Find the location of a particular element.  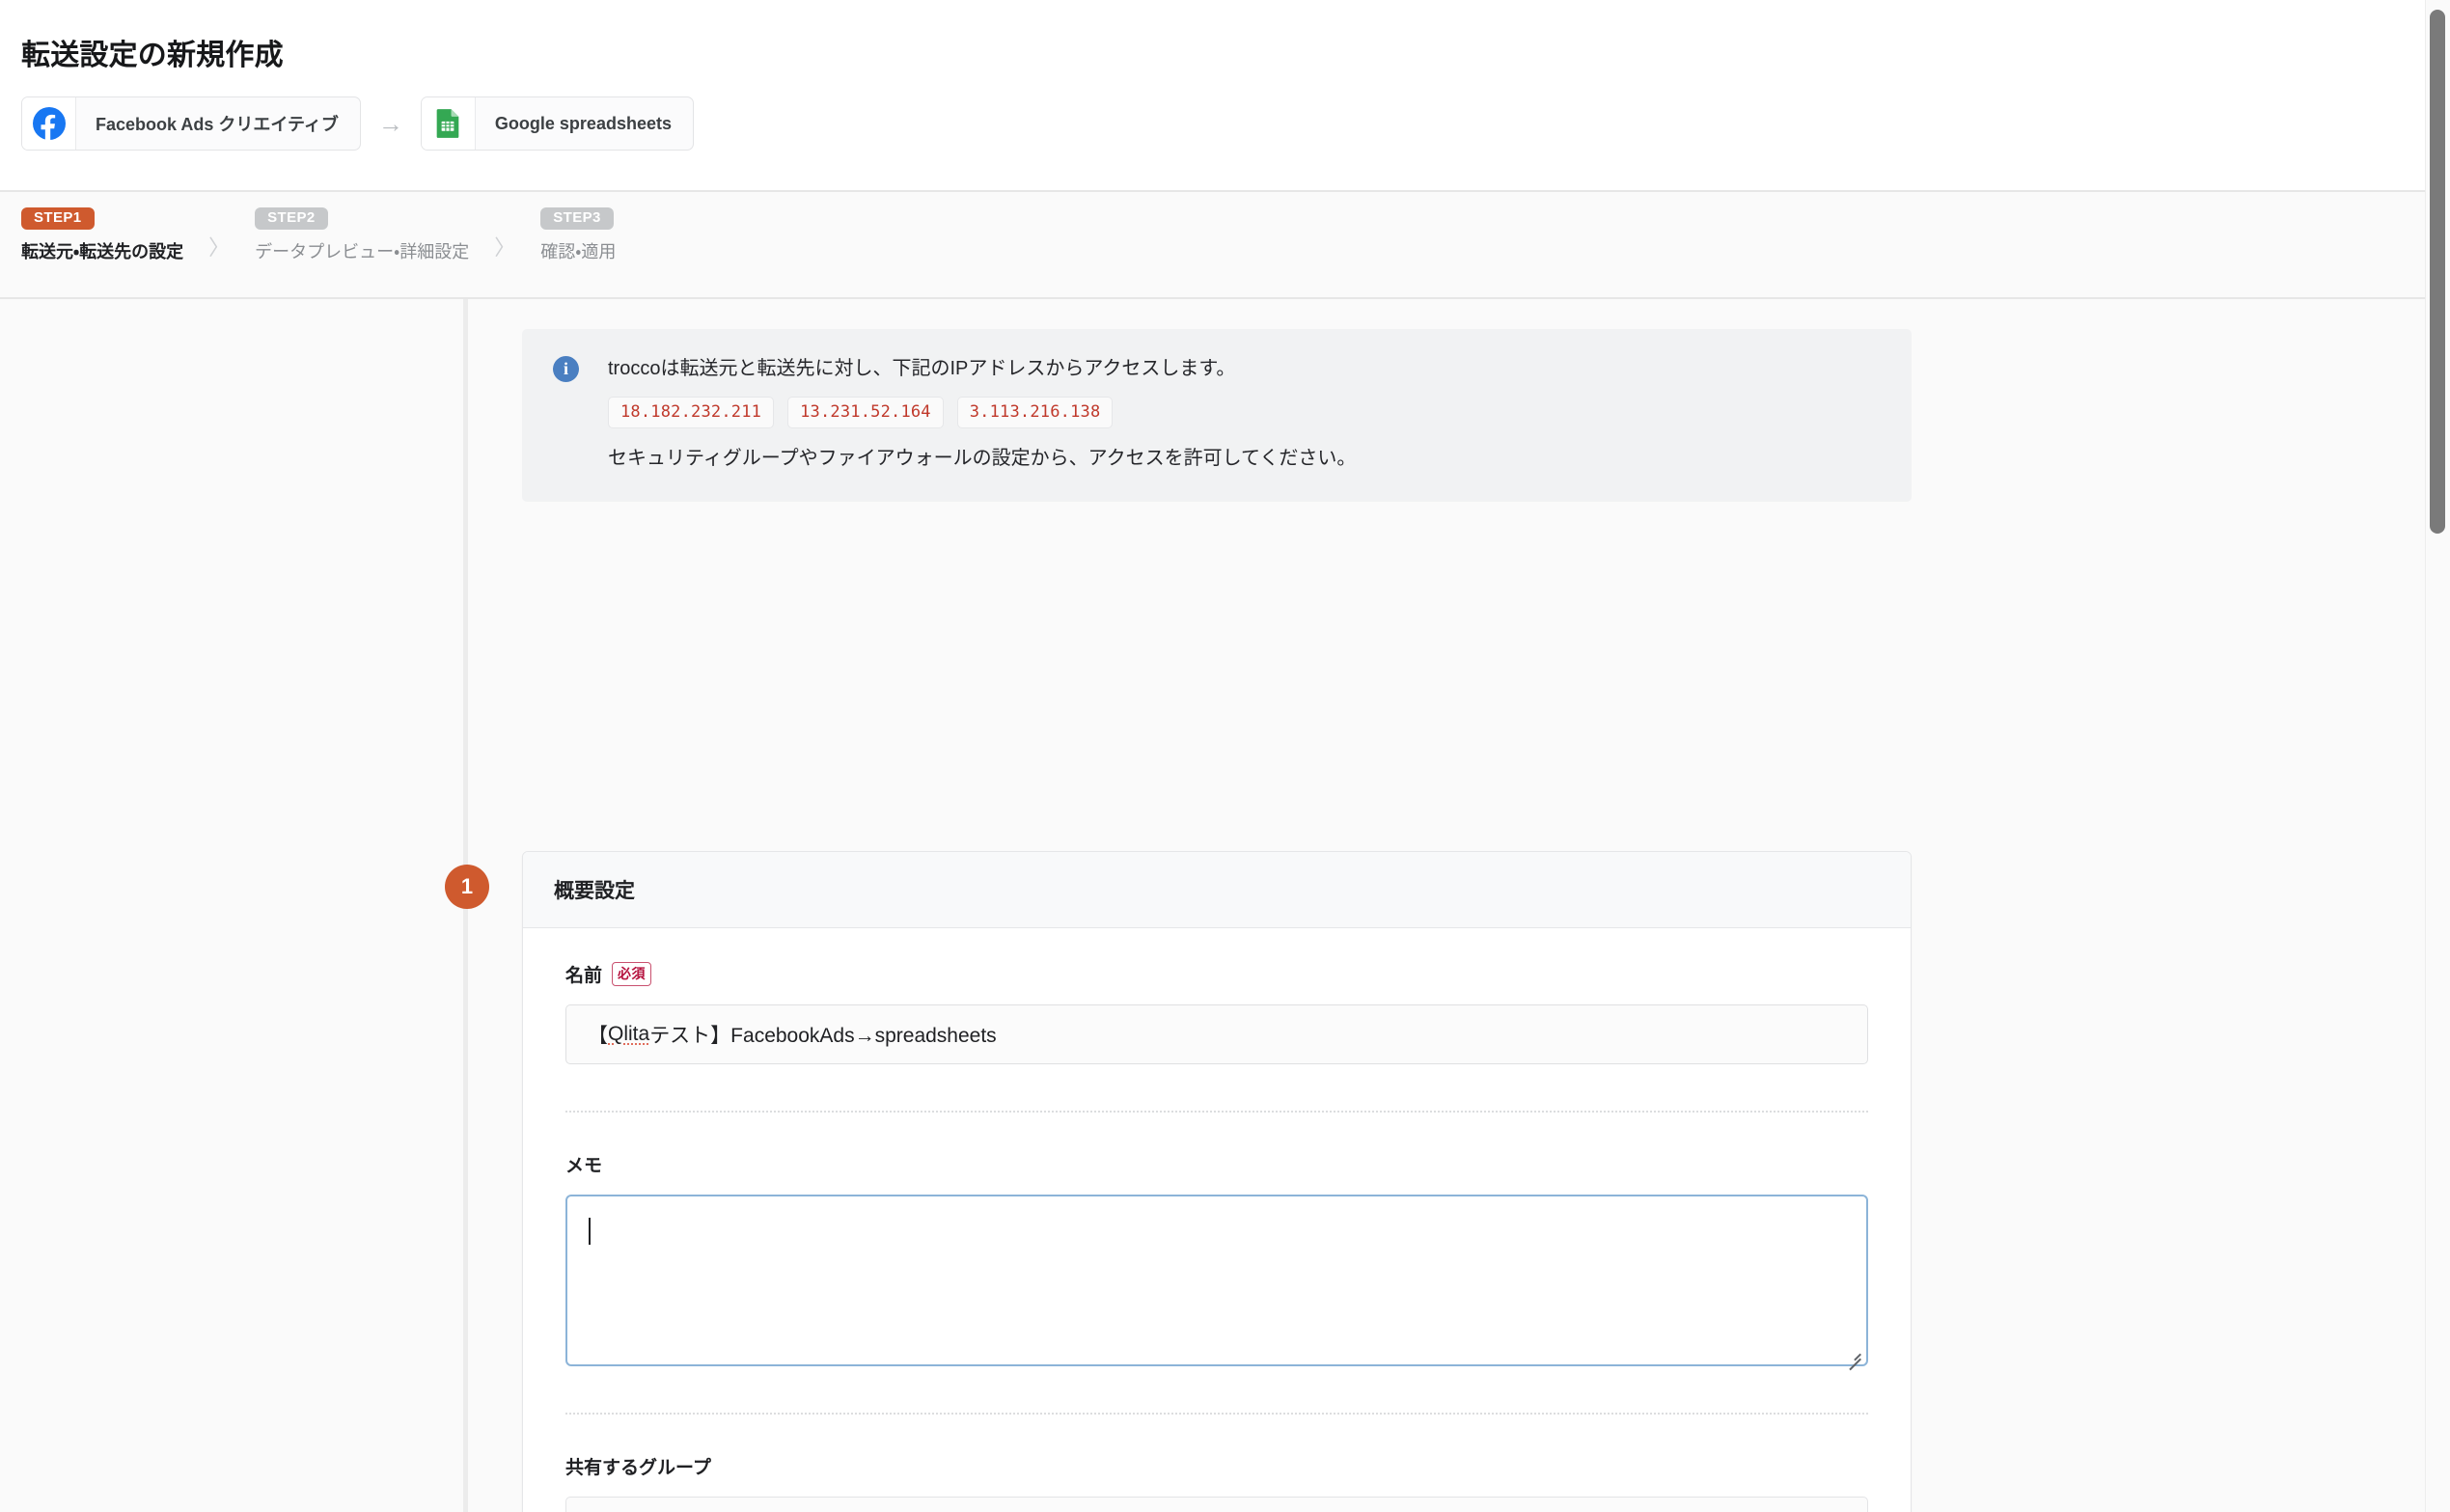

ip-address-chip: 13.231.52.164 is located at coordinates (865, 412).